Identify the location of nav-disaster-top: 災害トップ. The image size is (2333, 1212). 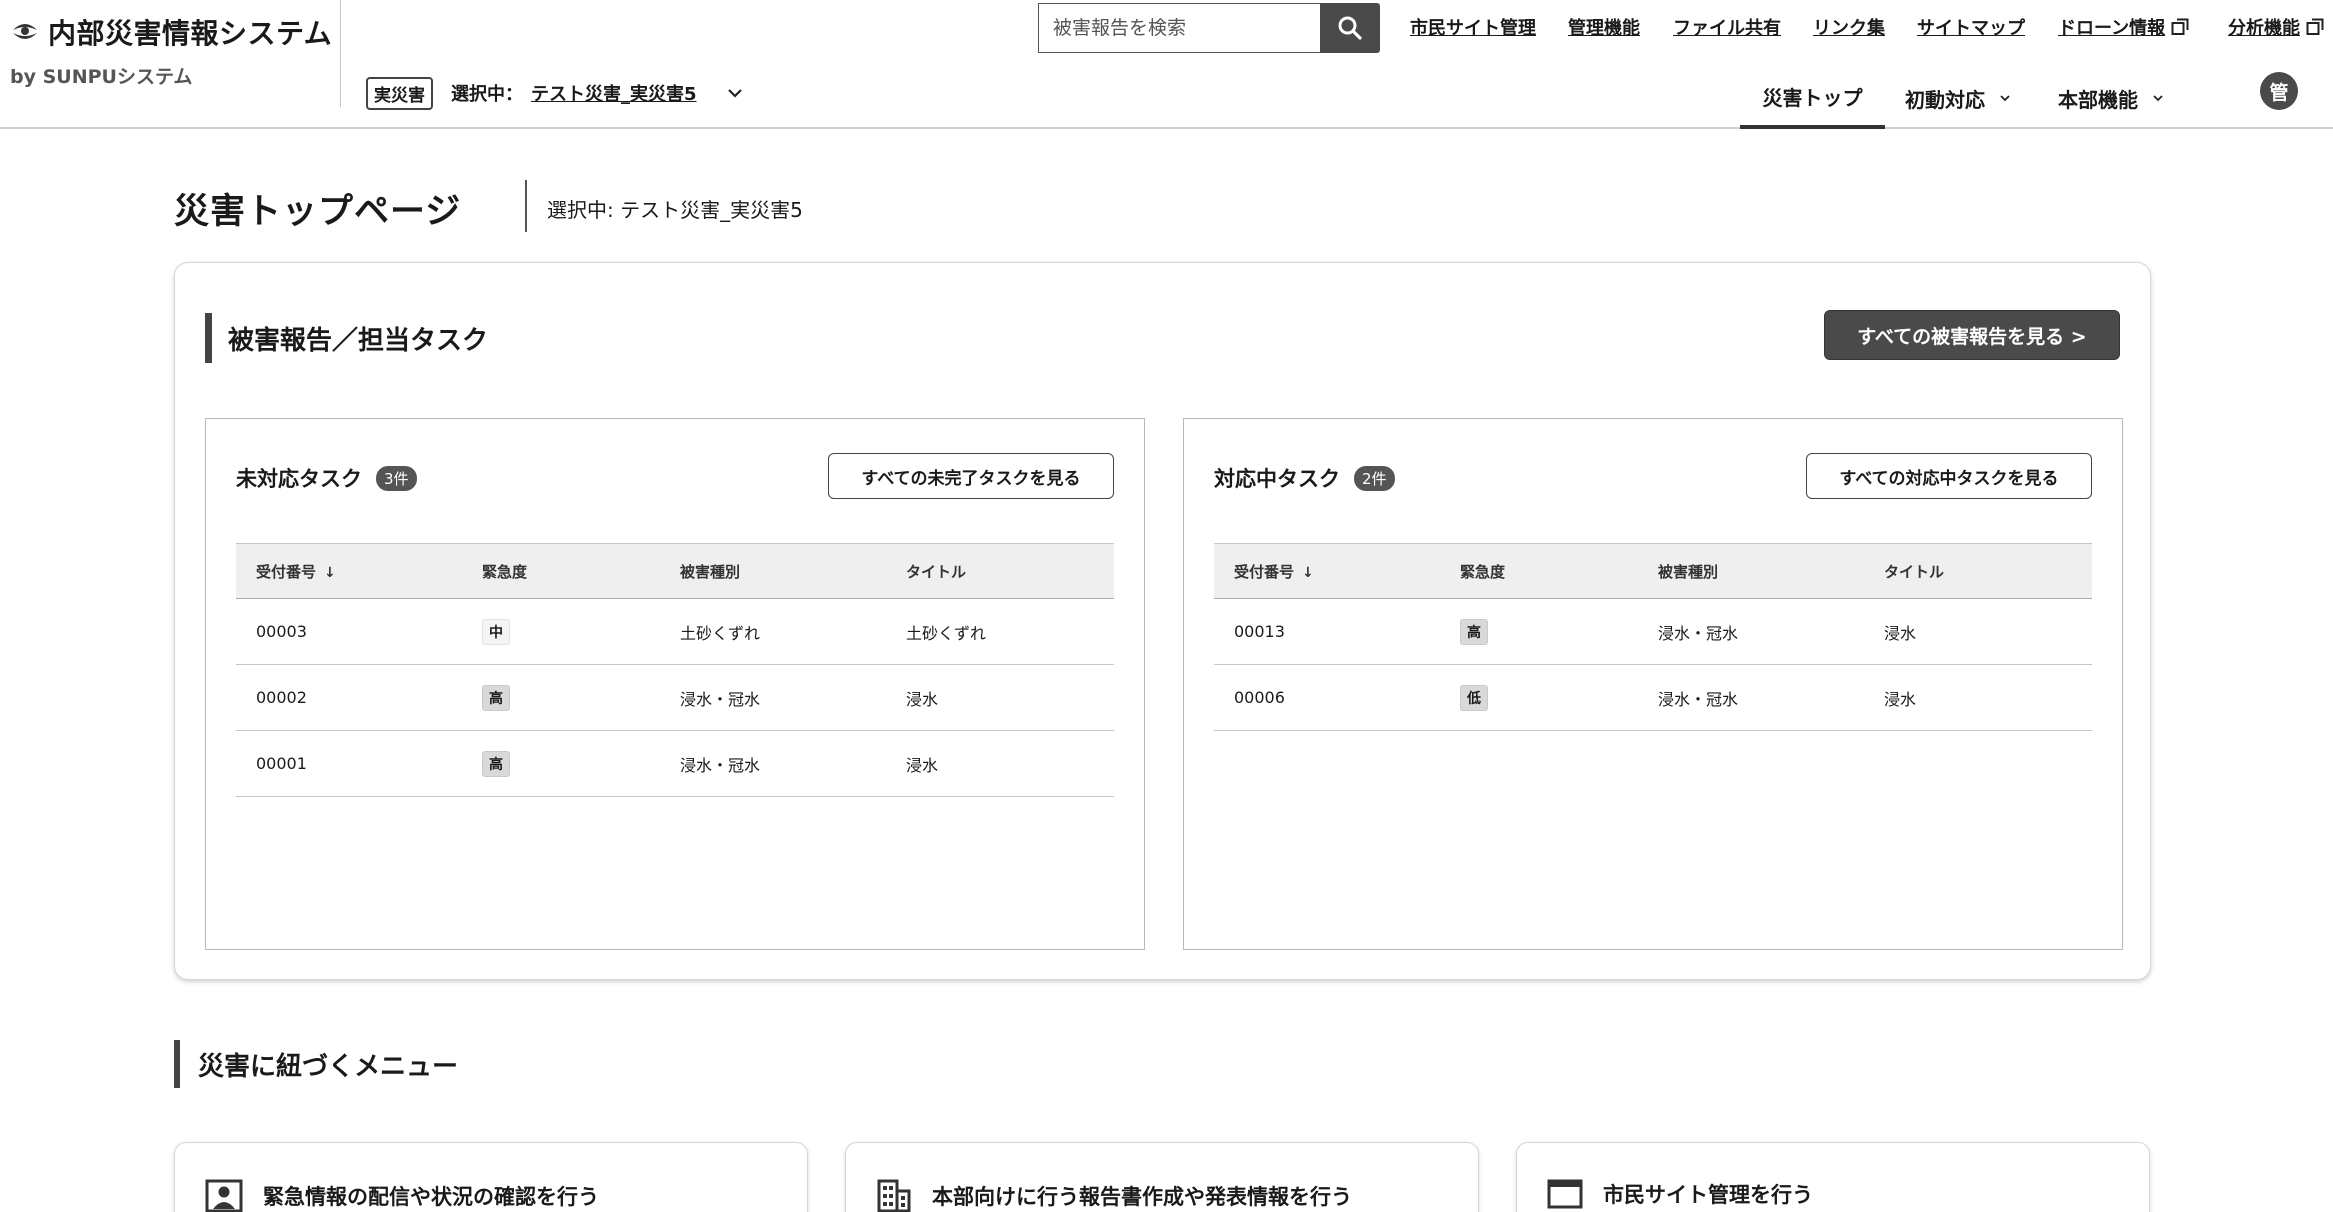
(1812, 98).